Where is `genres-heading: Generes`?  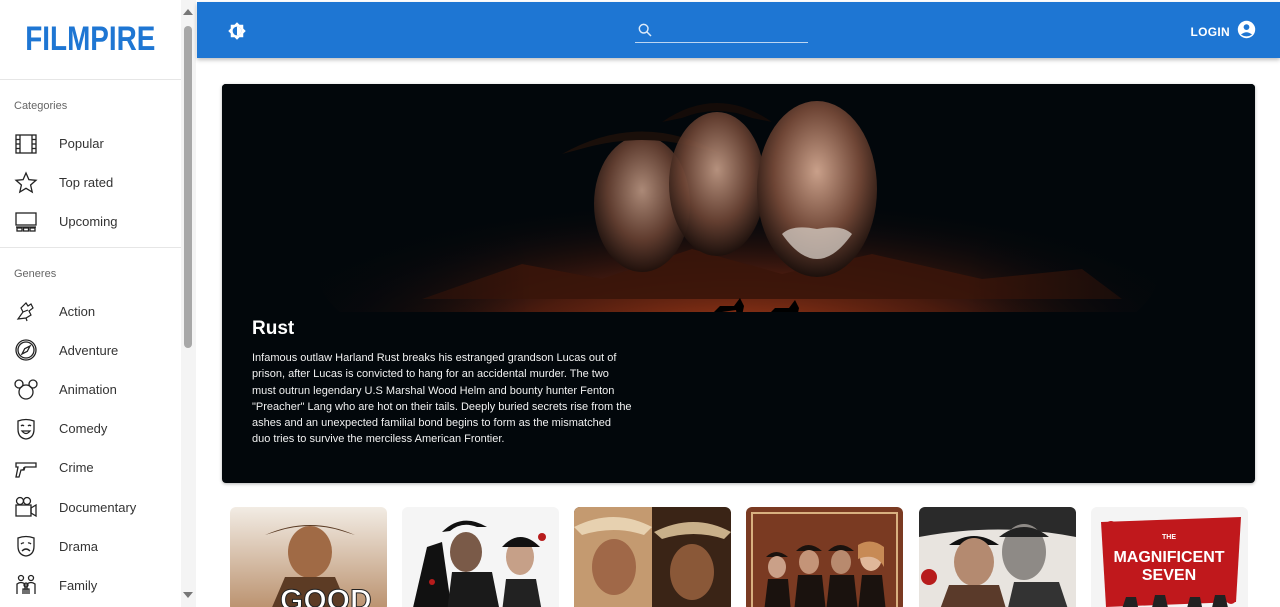 genres-heading: Generes is located at coordinates (35, 273).